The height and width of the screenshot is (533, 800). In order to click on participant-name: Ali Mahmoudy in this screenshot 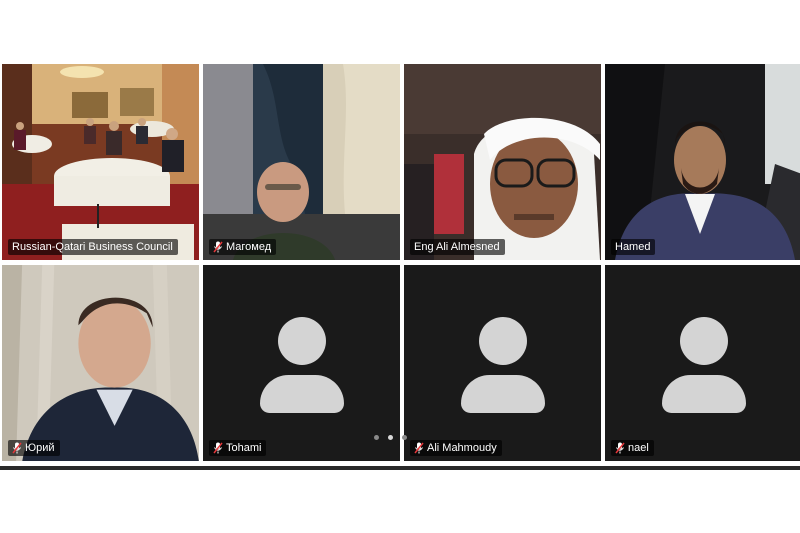, I will do `click(462, 448)`.